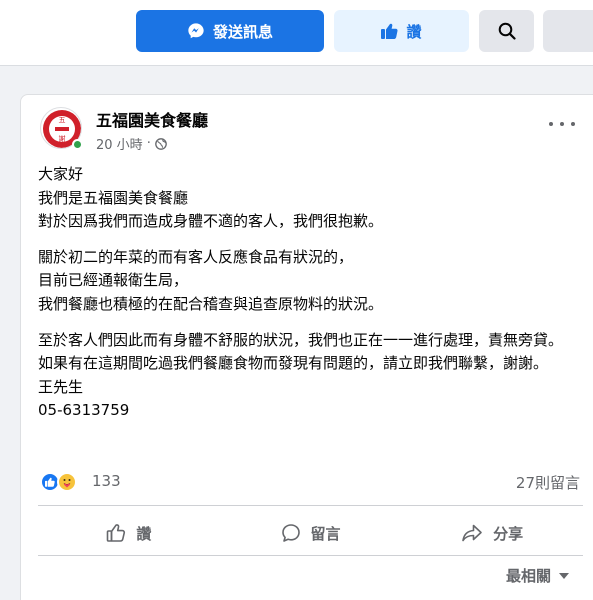 Image resolution: width=593 pixels, height=600 pixels. I want to click on search-button, so click(506, 31).